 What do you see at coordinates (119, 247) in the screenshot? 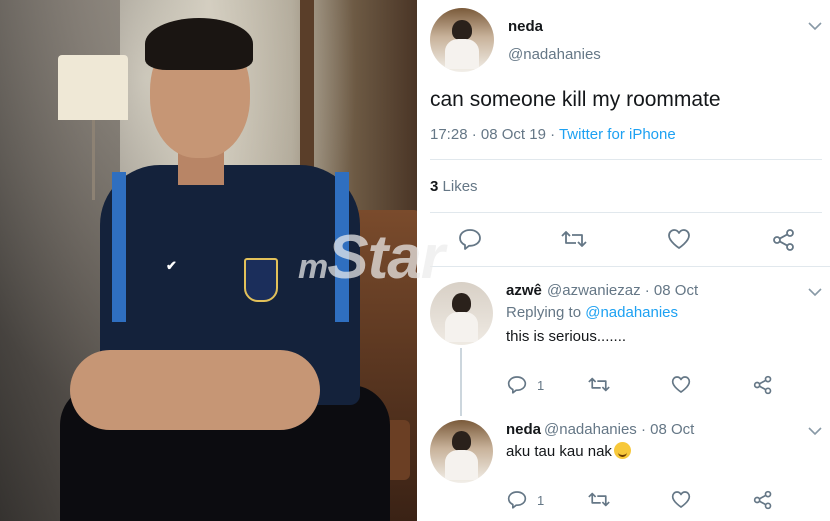
I see `photo-jersey-stripe-left` at bounding box center [119, 247].